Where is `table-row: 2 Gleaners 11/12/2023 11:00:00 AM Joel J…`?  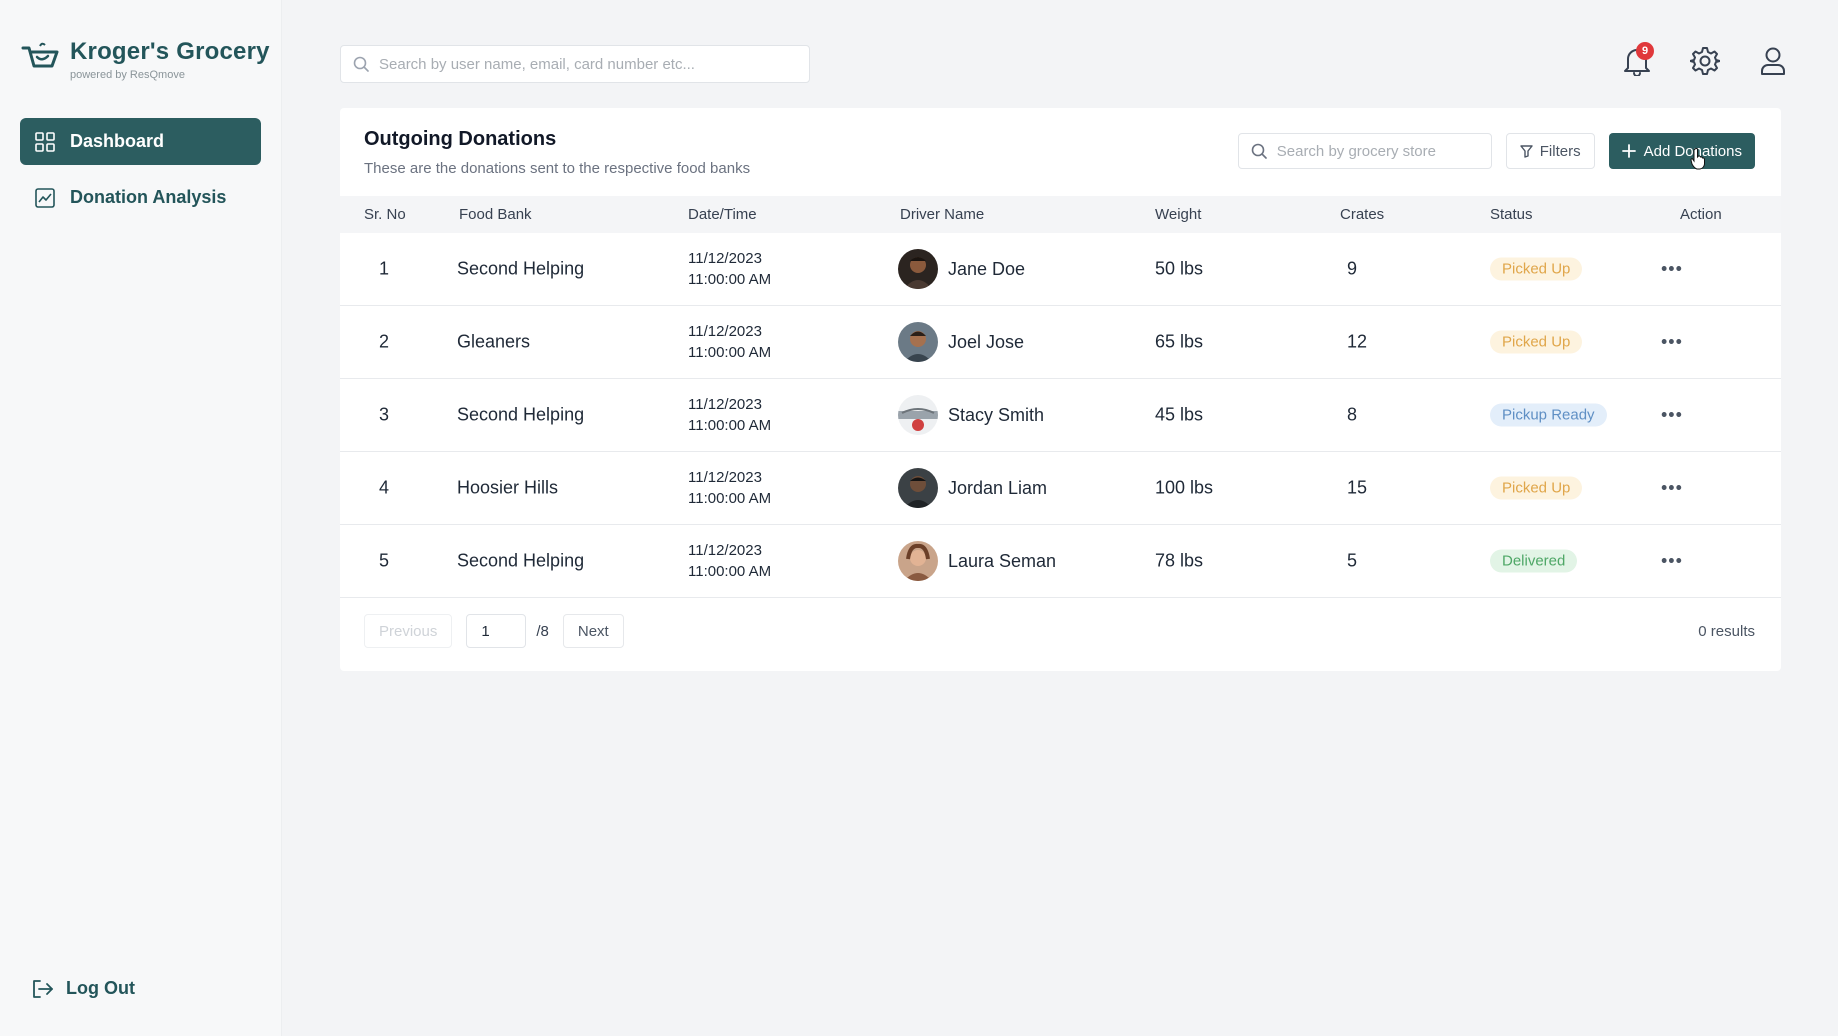 table-row: 2 Gleaners 11/12/2023 11:00:00 AM Joel J… is located at coordinates (1060, 342).